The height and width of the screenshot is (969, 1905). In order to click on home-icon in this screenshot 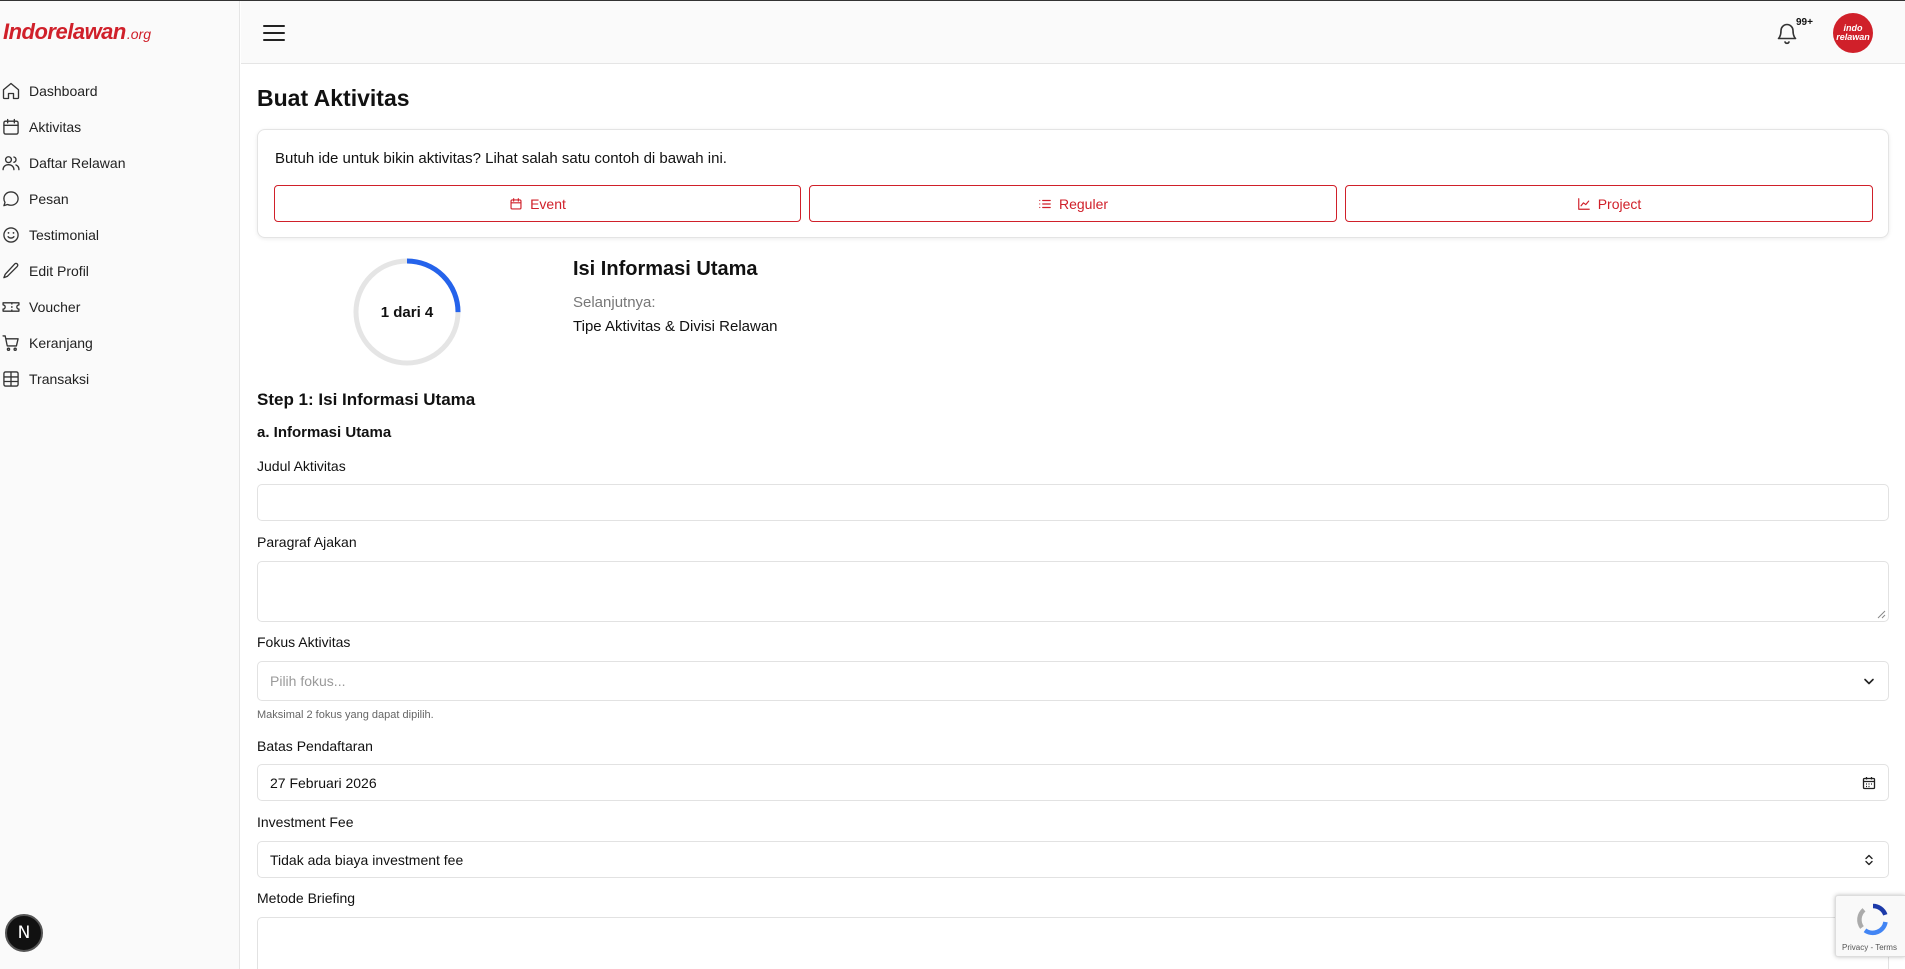, I will do `click(11, 91)`.